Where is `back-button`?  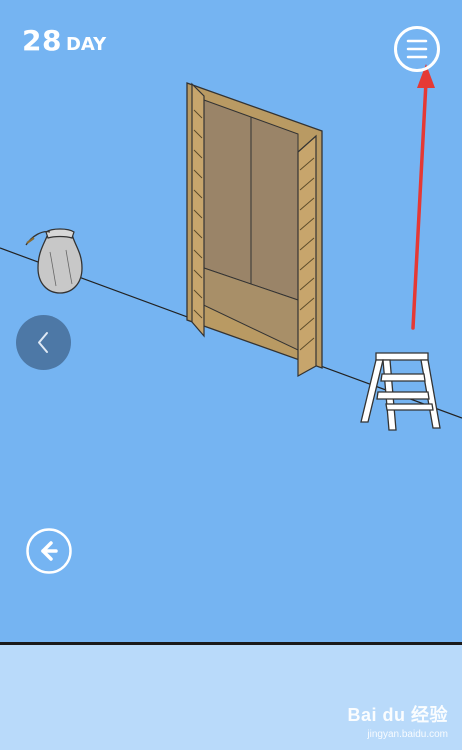
back-button is located at coordinates (49, 551).